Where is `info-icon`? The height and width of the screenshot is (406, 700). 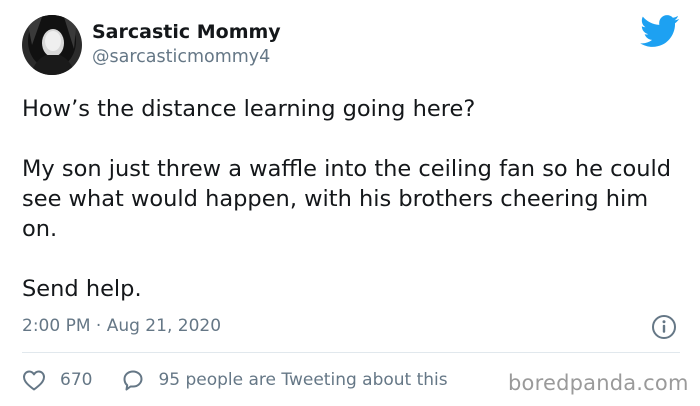 info-icon is located at coordinates (664, 327).